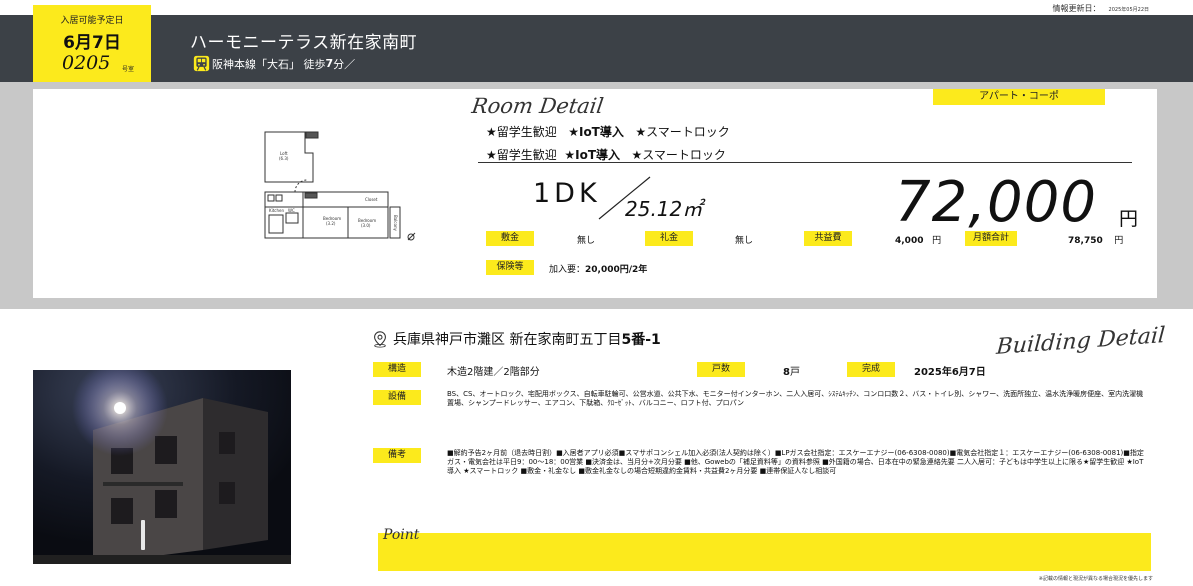 The width and height of the screenshot is (1193, 586). Describe the element at coordinates (256, 64) in the screenshot. I see `station-name: 阪神本線「大石」` at that location.